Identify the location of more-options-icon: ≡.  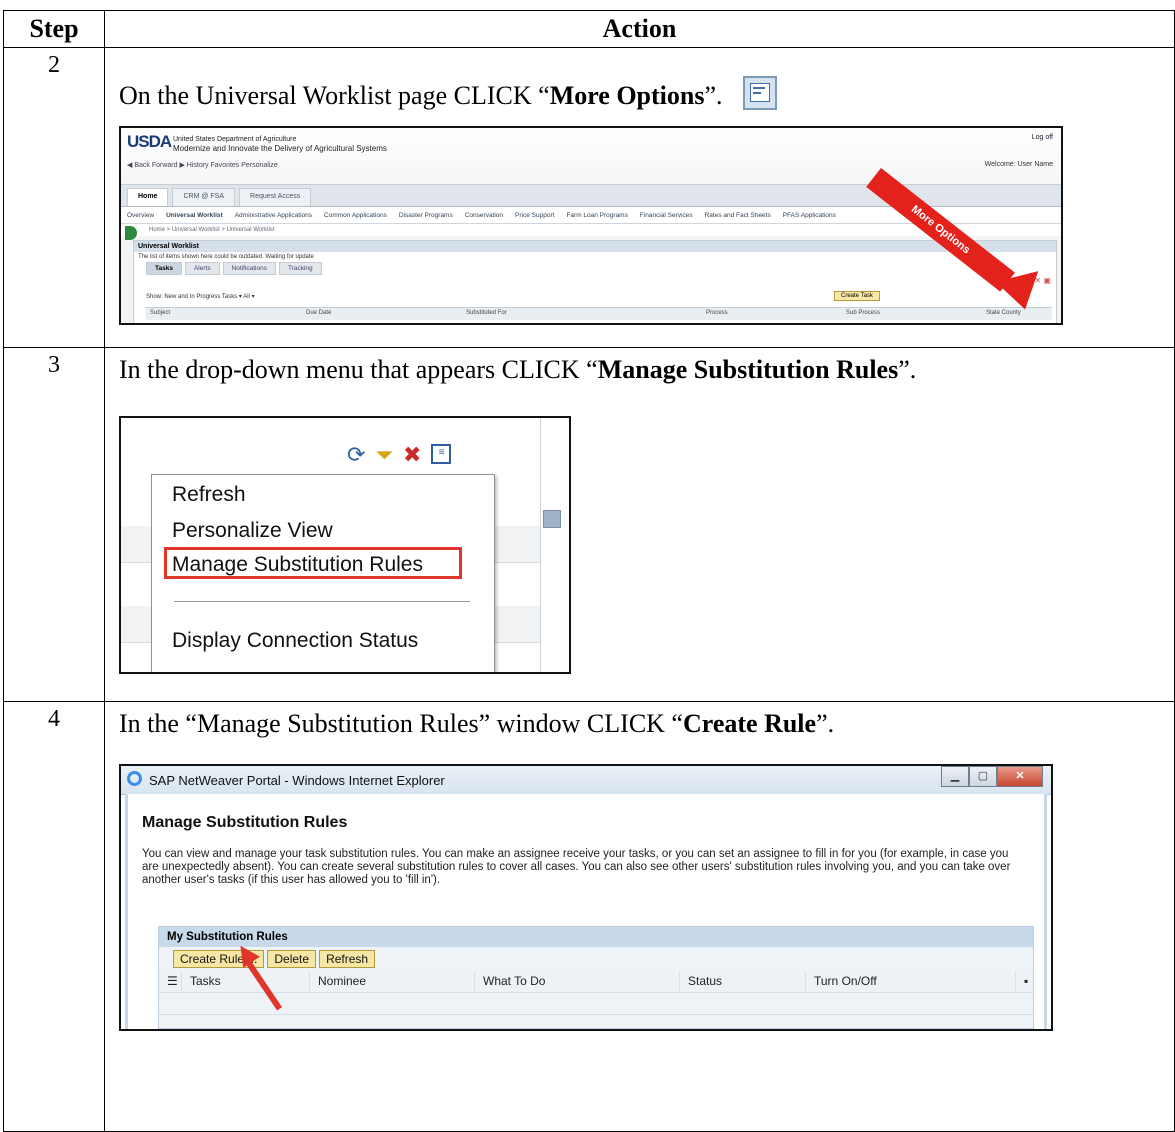
(441, 454).